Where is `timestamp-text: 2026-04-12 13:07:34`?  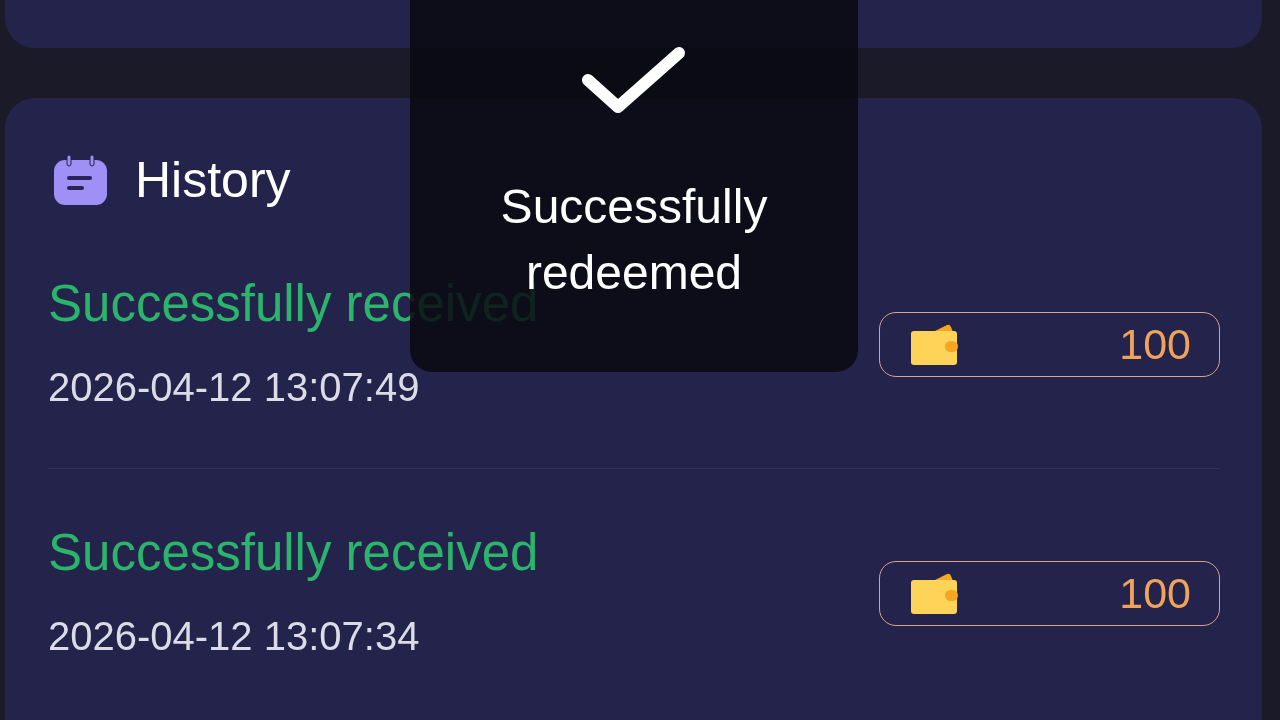 timestamp-text: 2026-04-12 13:07:34 is located at coordinates (234, 636).